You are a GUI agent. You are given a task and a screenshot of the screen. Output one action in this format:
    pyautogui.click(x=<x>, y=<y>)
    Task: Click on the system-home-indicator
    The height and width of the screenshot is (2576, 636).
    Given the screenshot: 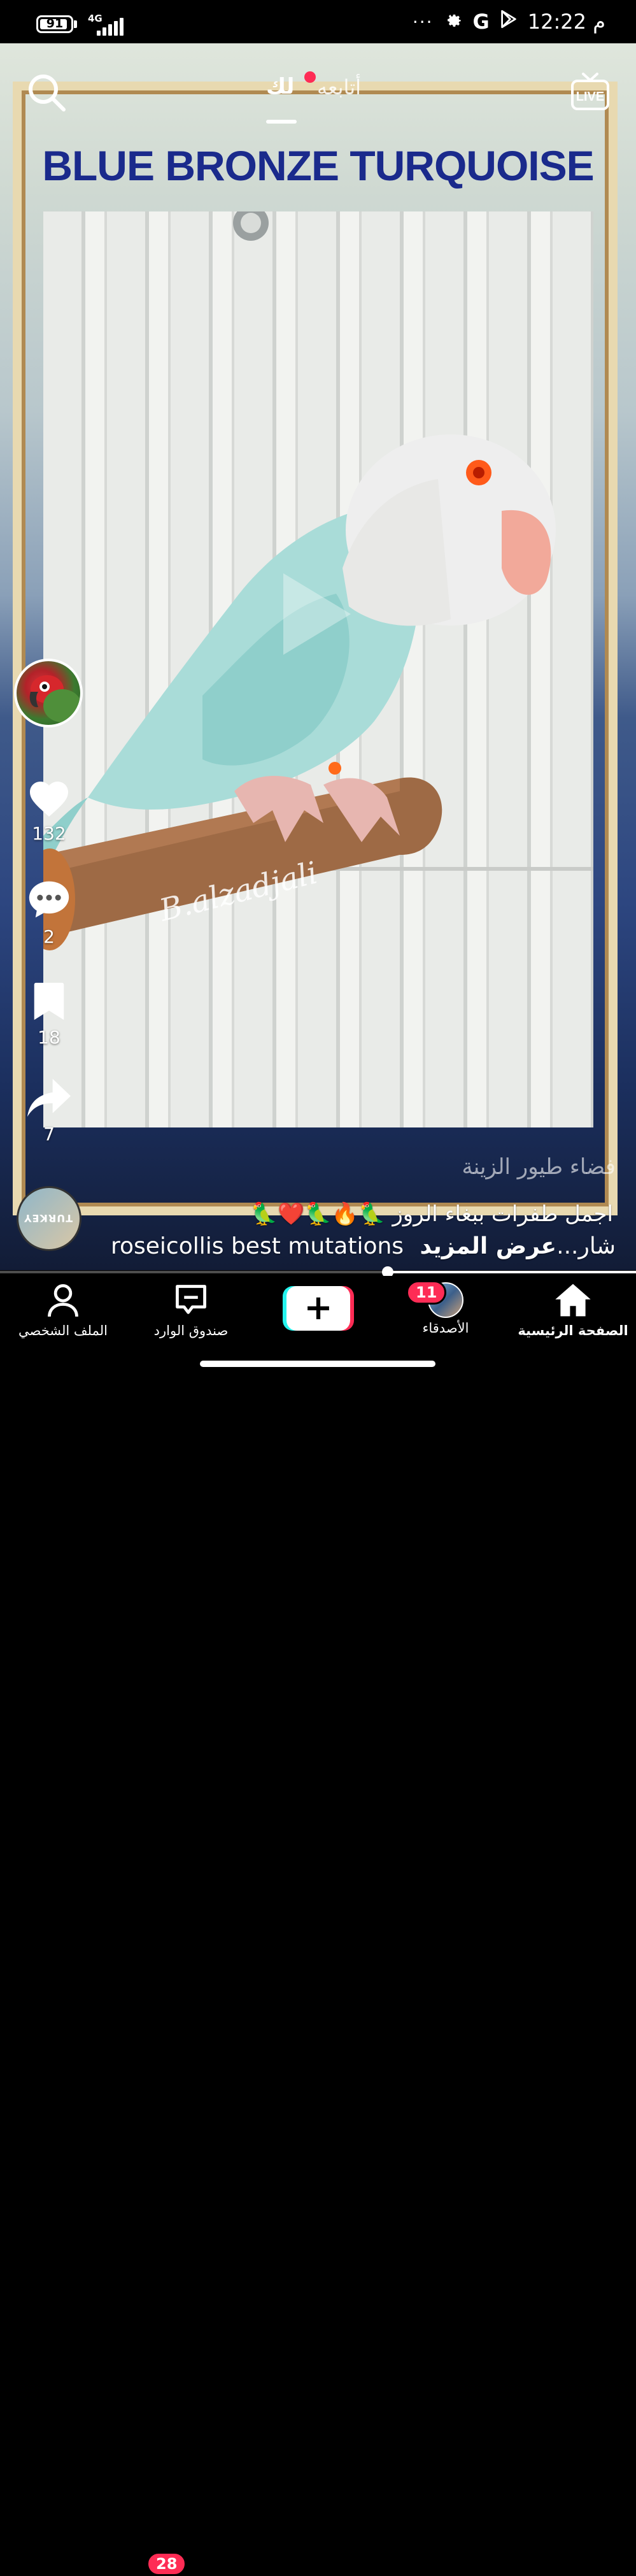 What is the action you would take?
    pyautogui.click(x=317, y=1364)
    